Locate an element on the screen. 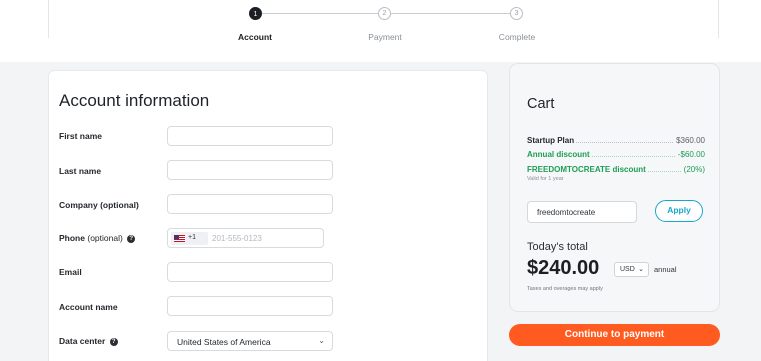 This screenshot has height=361, width=761. data-center-value: United States of America is located at coordinates (224, 342).